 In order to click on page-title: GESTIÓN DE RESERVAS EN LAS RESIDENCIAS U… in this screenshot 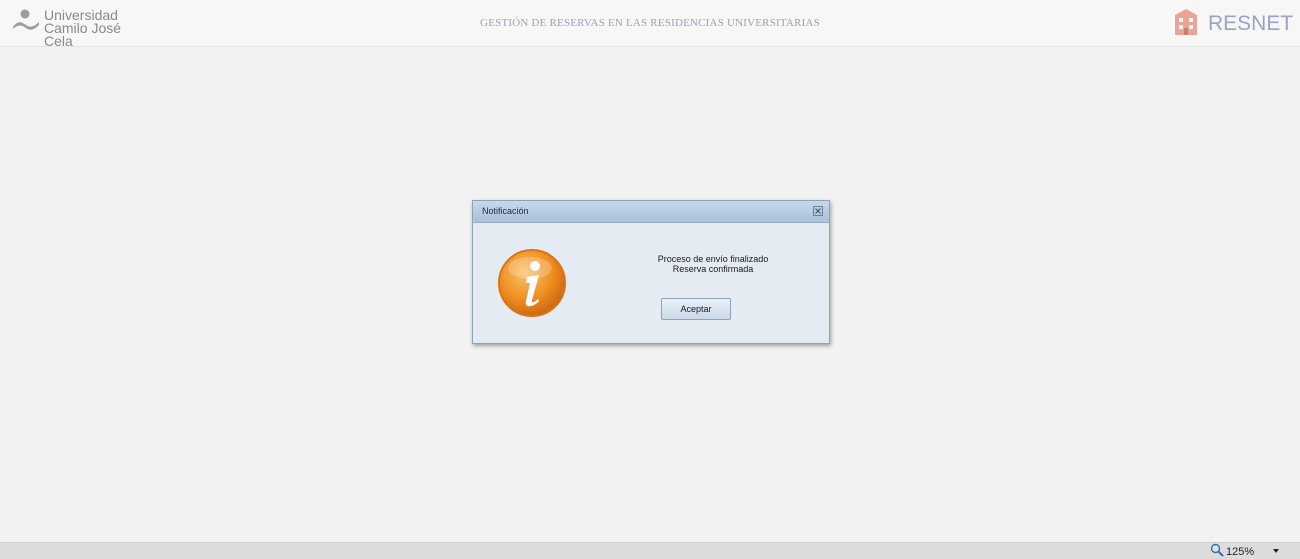, I will do `click(650, 23)`.